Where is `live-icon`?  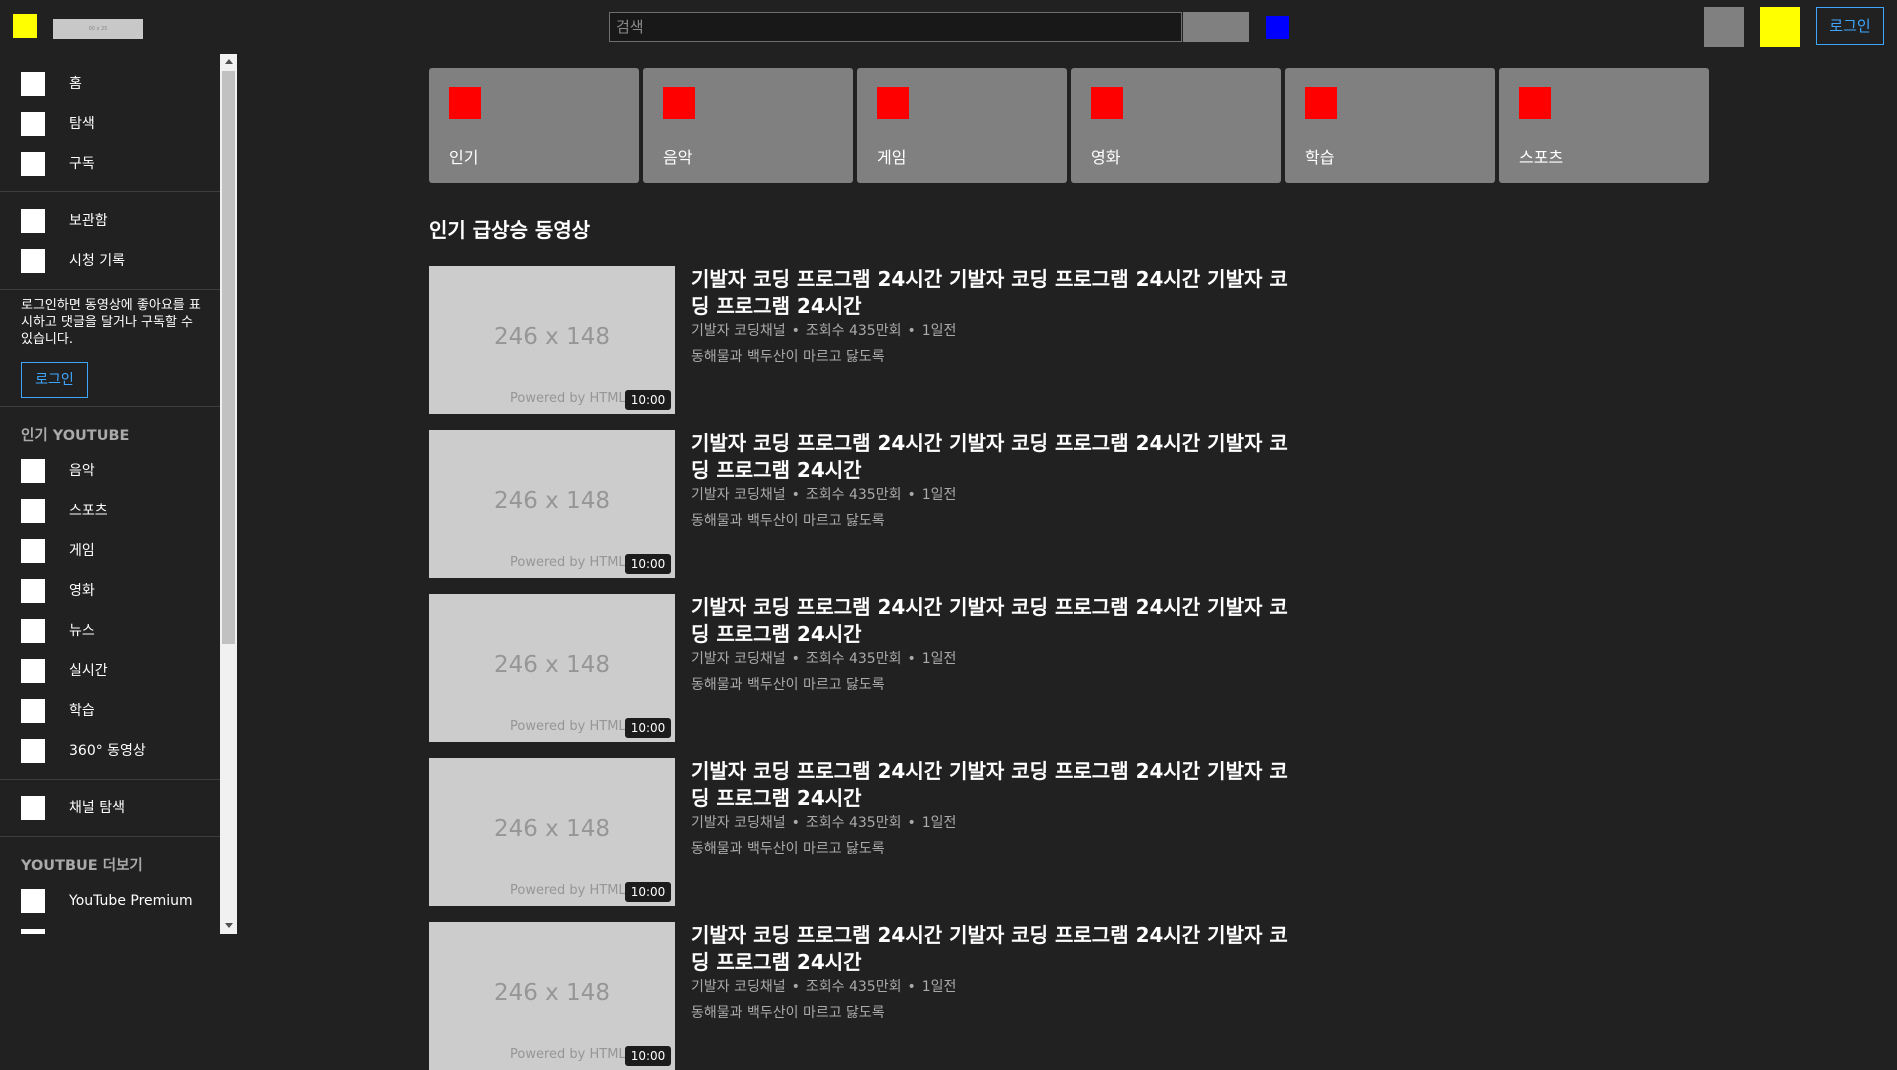
live-icon is located at coordinates (33, 671).